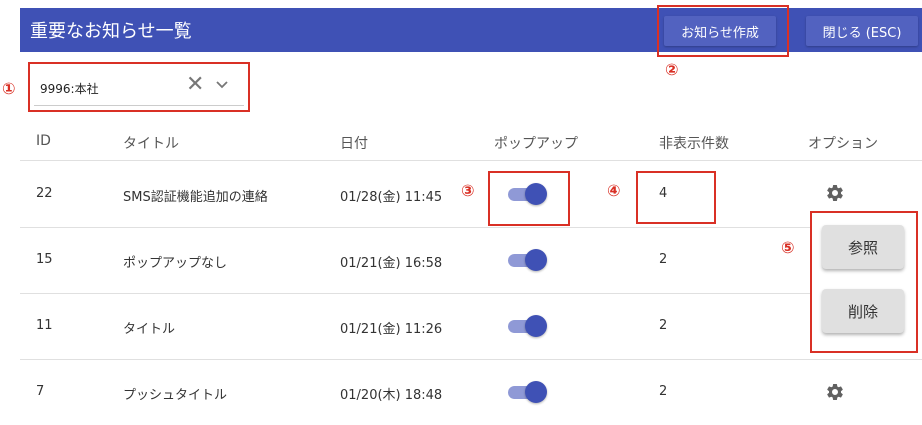 This screenshot has width=922, height=425. I want to click on cell-id: 11, so click(44, 325).